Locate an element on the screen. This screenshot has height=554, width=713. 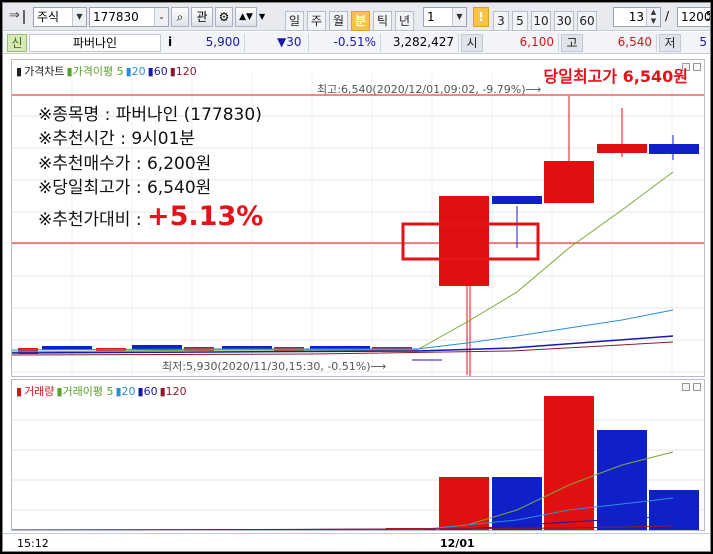
minute-preset-1: 5 is located at coordinates (520, 21).